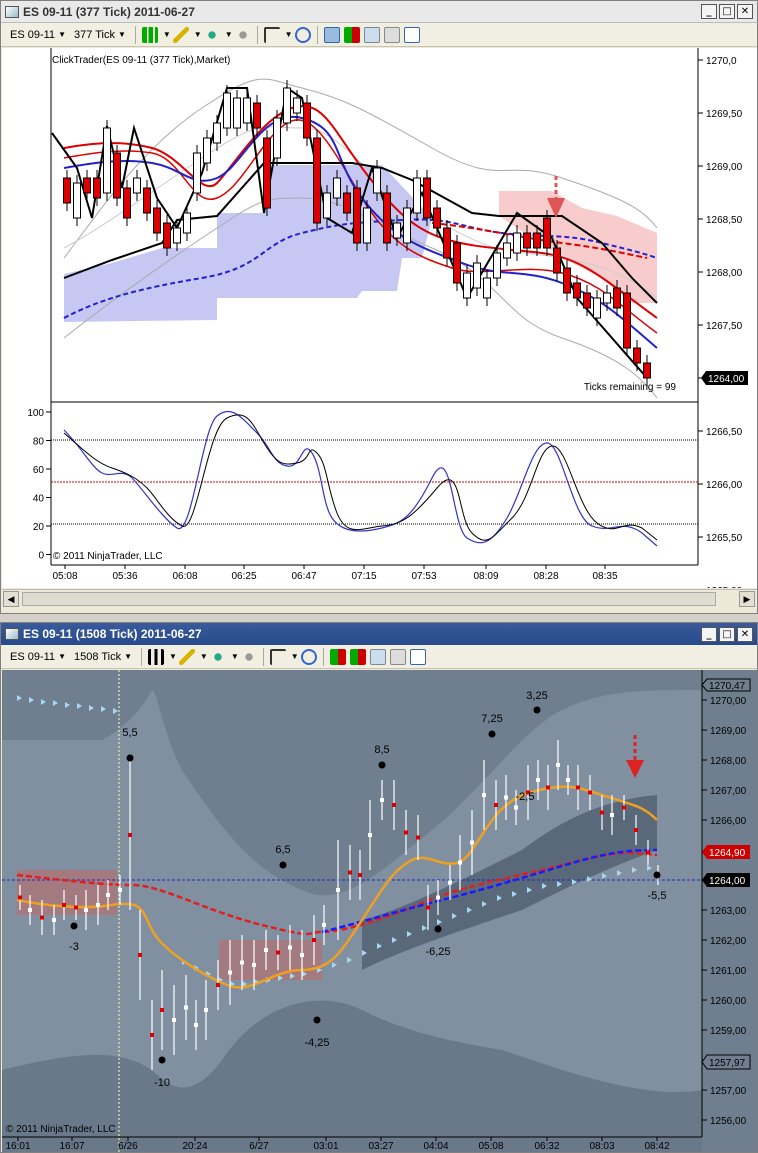  What do you see at coordinates (727, 686) in the screenshot?
I see `high-price-label: 1270,47` at bounding box center [727, 686].